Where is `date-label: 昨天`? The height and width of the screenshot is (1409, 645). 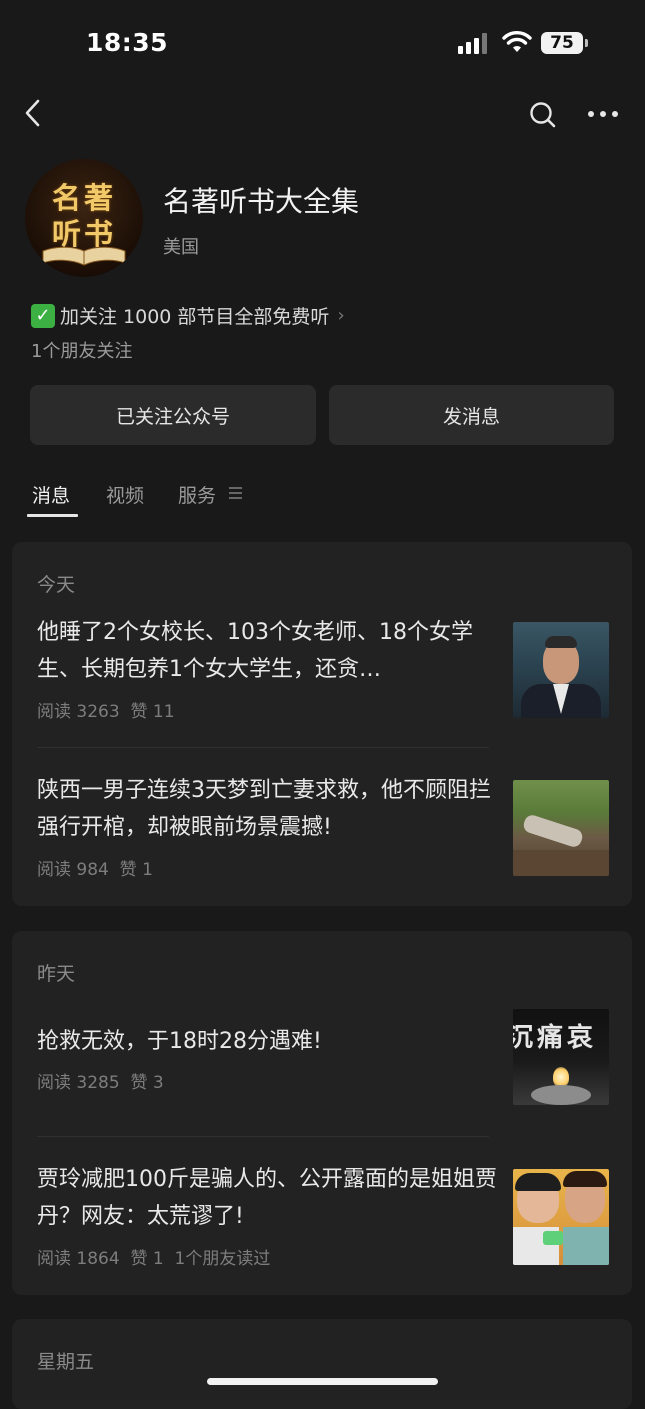 date-label: 昨天 is located at coordinates (56, 974).